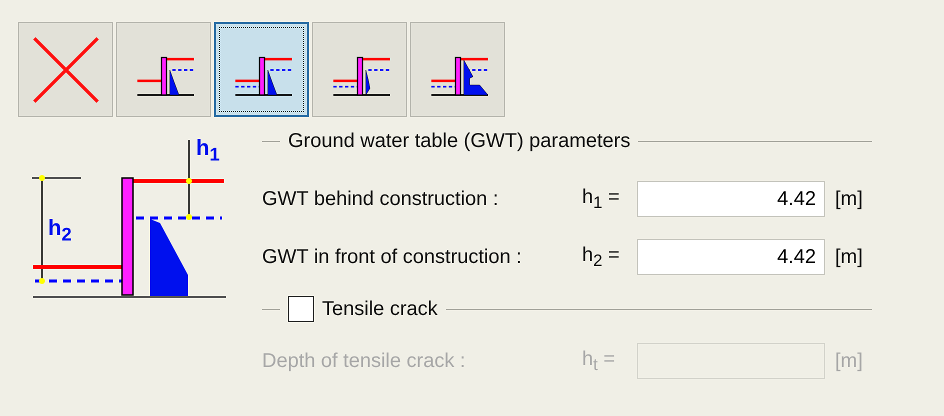 This screenshot has height=416, width=944. What do you see at coordinates (301, 309) in the screenshot?
I see `checkbox` at bounding box center [301, 309].